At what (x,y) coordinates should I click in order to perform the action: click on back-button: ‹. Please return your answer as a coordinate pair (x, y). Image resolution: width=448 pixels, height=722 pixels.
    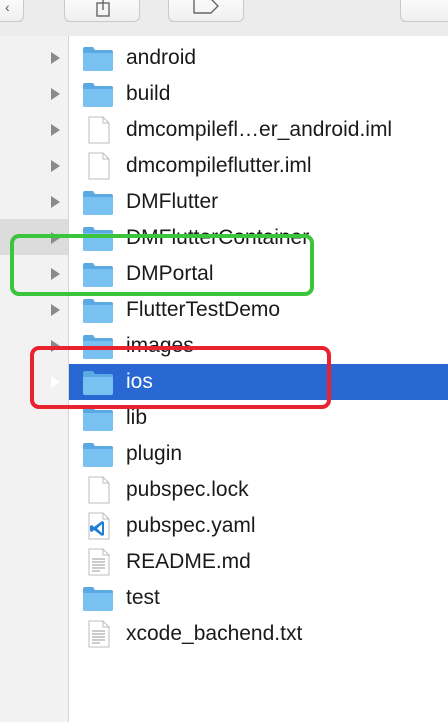
    Looking at the image, I should click on (12, 11).